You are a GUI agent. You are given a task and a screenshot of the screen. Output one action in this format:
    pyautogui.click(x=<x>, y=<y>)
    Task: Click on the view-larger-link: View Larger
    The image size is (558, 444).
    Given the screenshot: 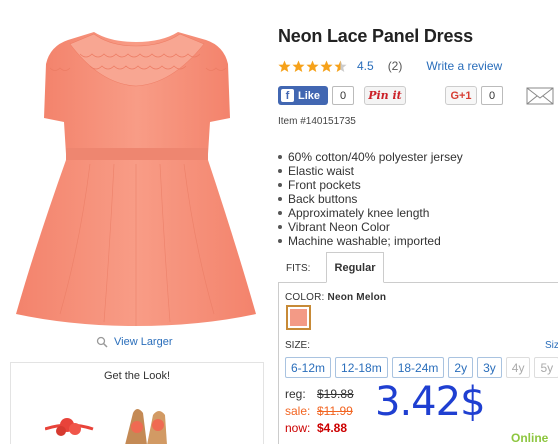 What is the action you would take?
    pyautogui.click(x=134, y=342)
    